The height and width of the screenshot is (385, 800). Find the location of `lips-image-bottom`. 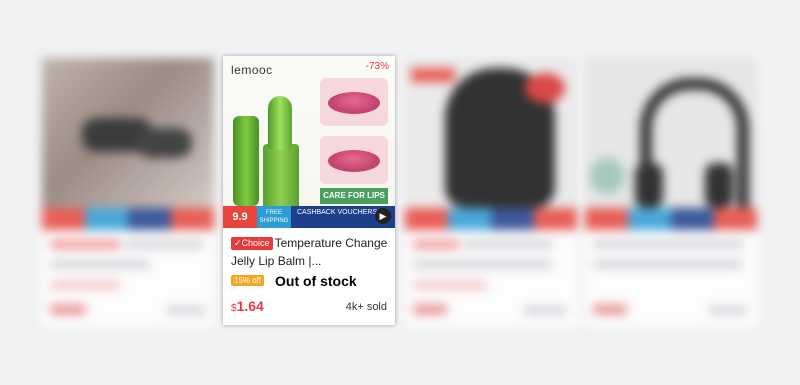

lips-image-bottom is located at coordinates (354, 160).